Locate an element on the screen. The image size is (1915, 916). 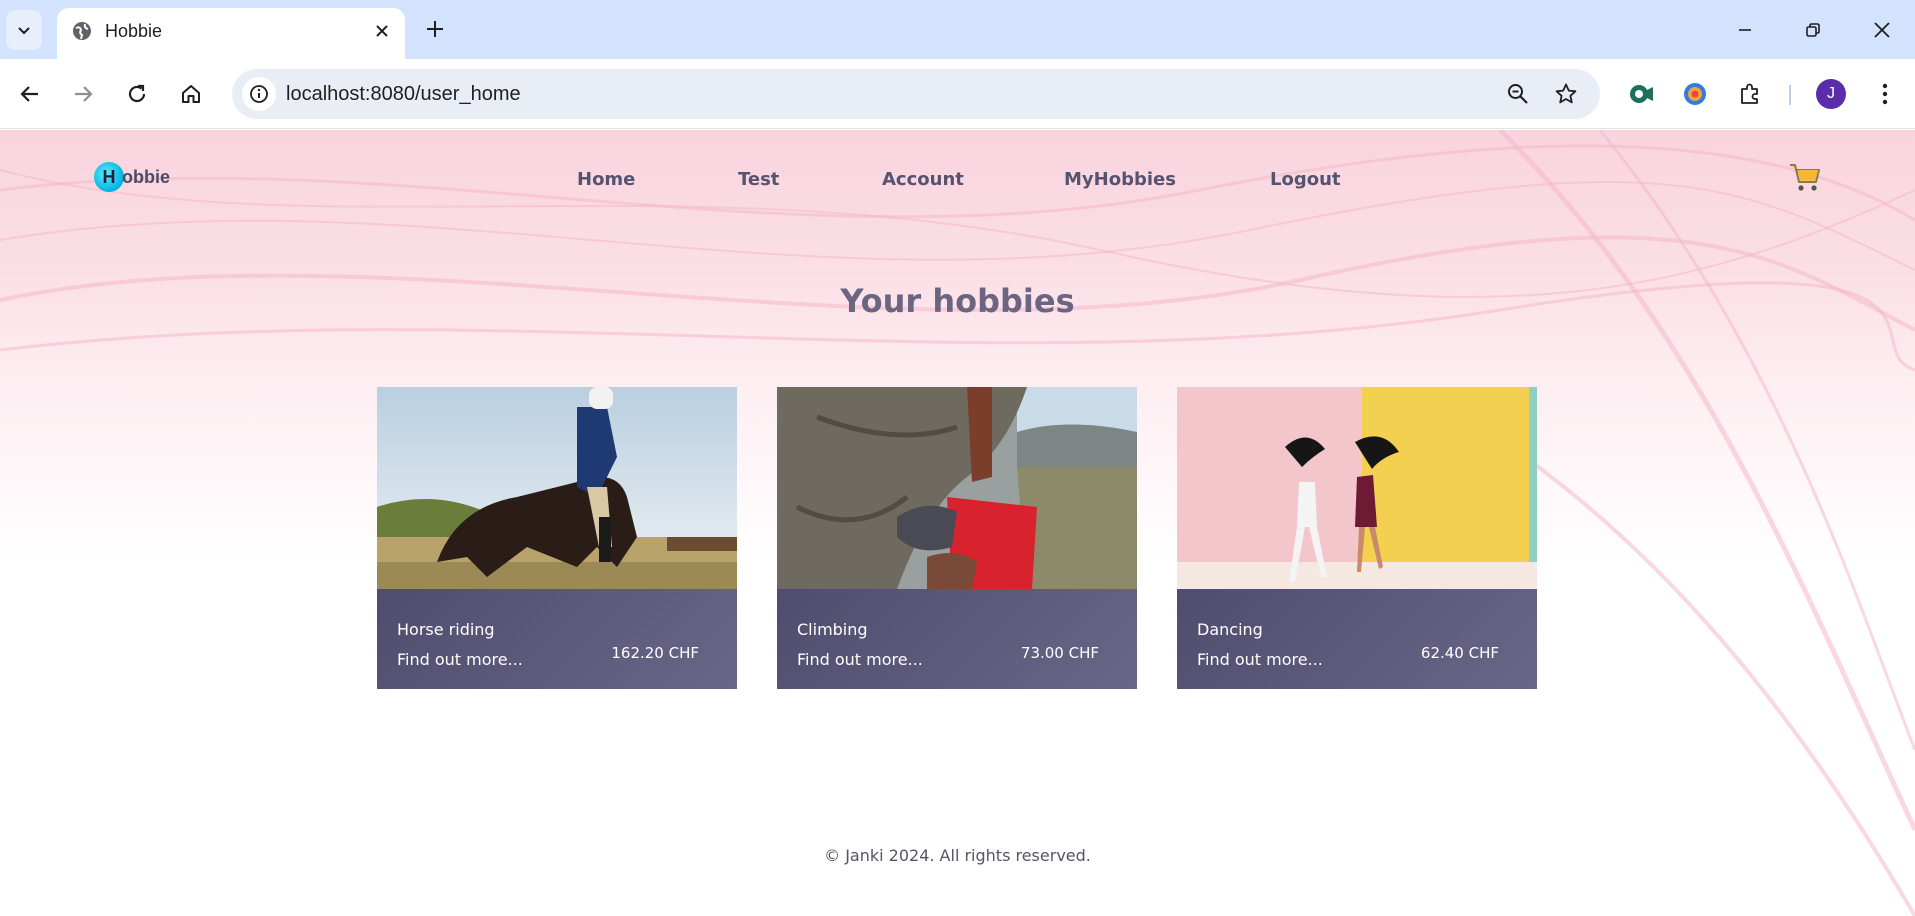
nav-myhobbies: MyHobbies is located at coordinates (1120, 179).